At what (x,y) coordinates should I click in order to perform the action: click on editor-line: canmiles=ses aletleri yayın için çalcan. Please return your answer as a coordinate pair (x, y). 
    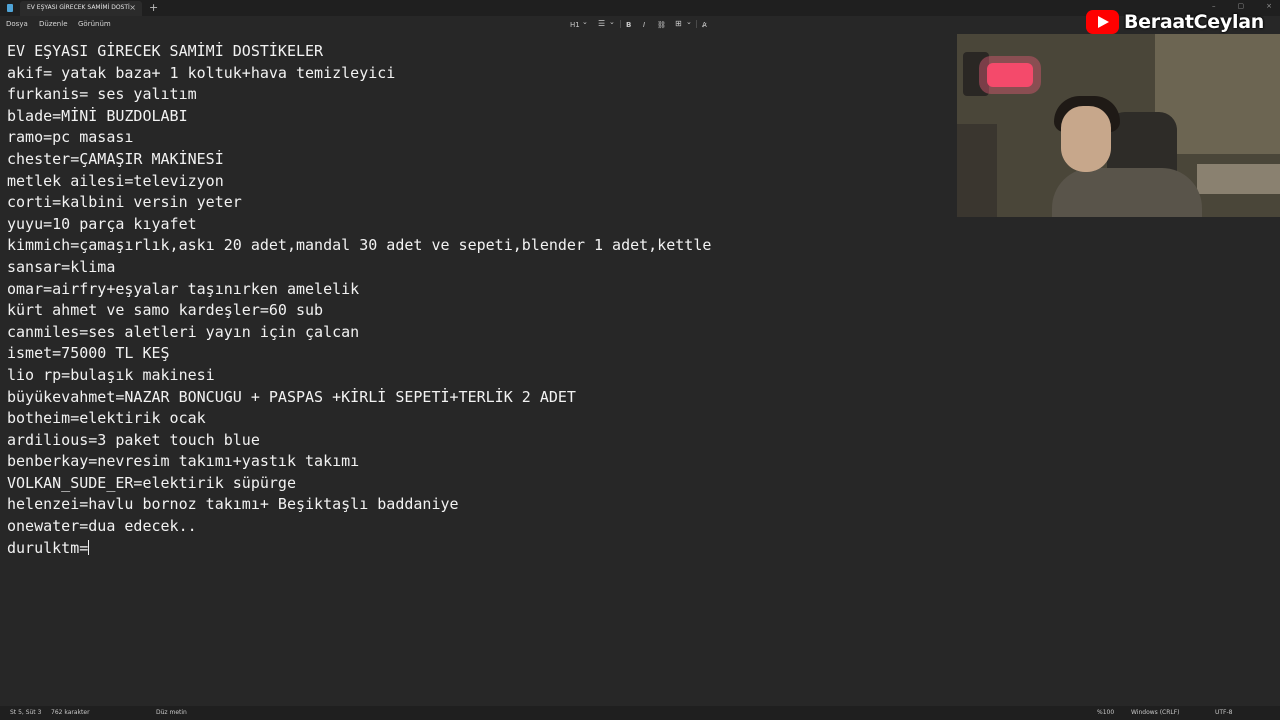
    Looking at the image, I should click on (477, 333).